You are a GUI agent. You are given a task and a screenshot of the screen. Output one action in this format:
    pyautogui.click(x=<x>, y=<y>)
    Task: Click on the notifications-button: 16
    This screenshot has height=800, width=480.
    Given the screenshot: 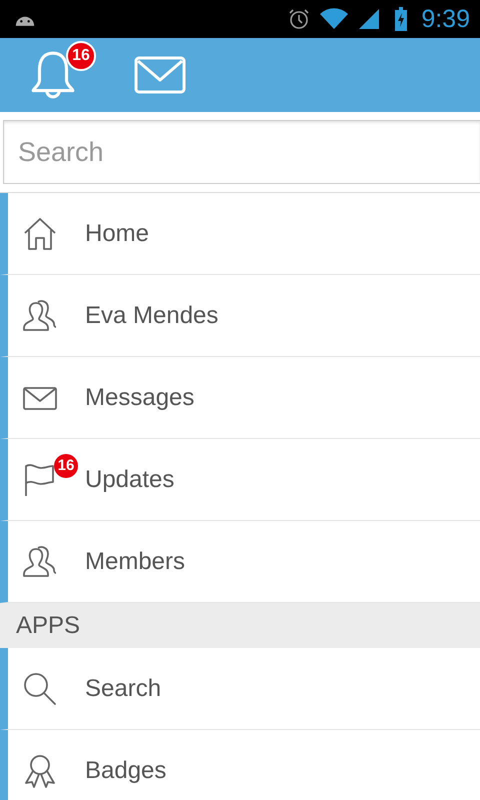 What is the action you would take?
    pyautogui.click(x=64, y=71)
    